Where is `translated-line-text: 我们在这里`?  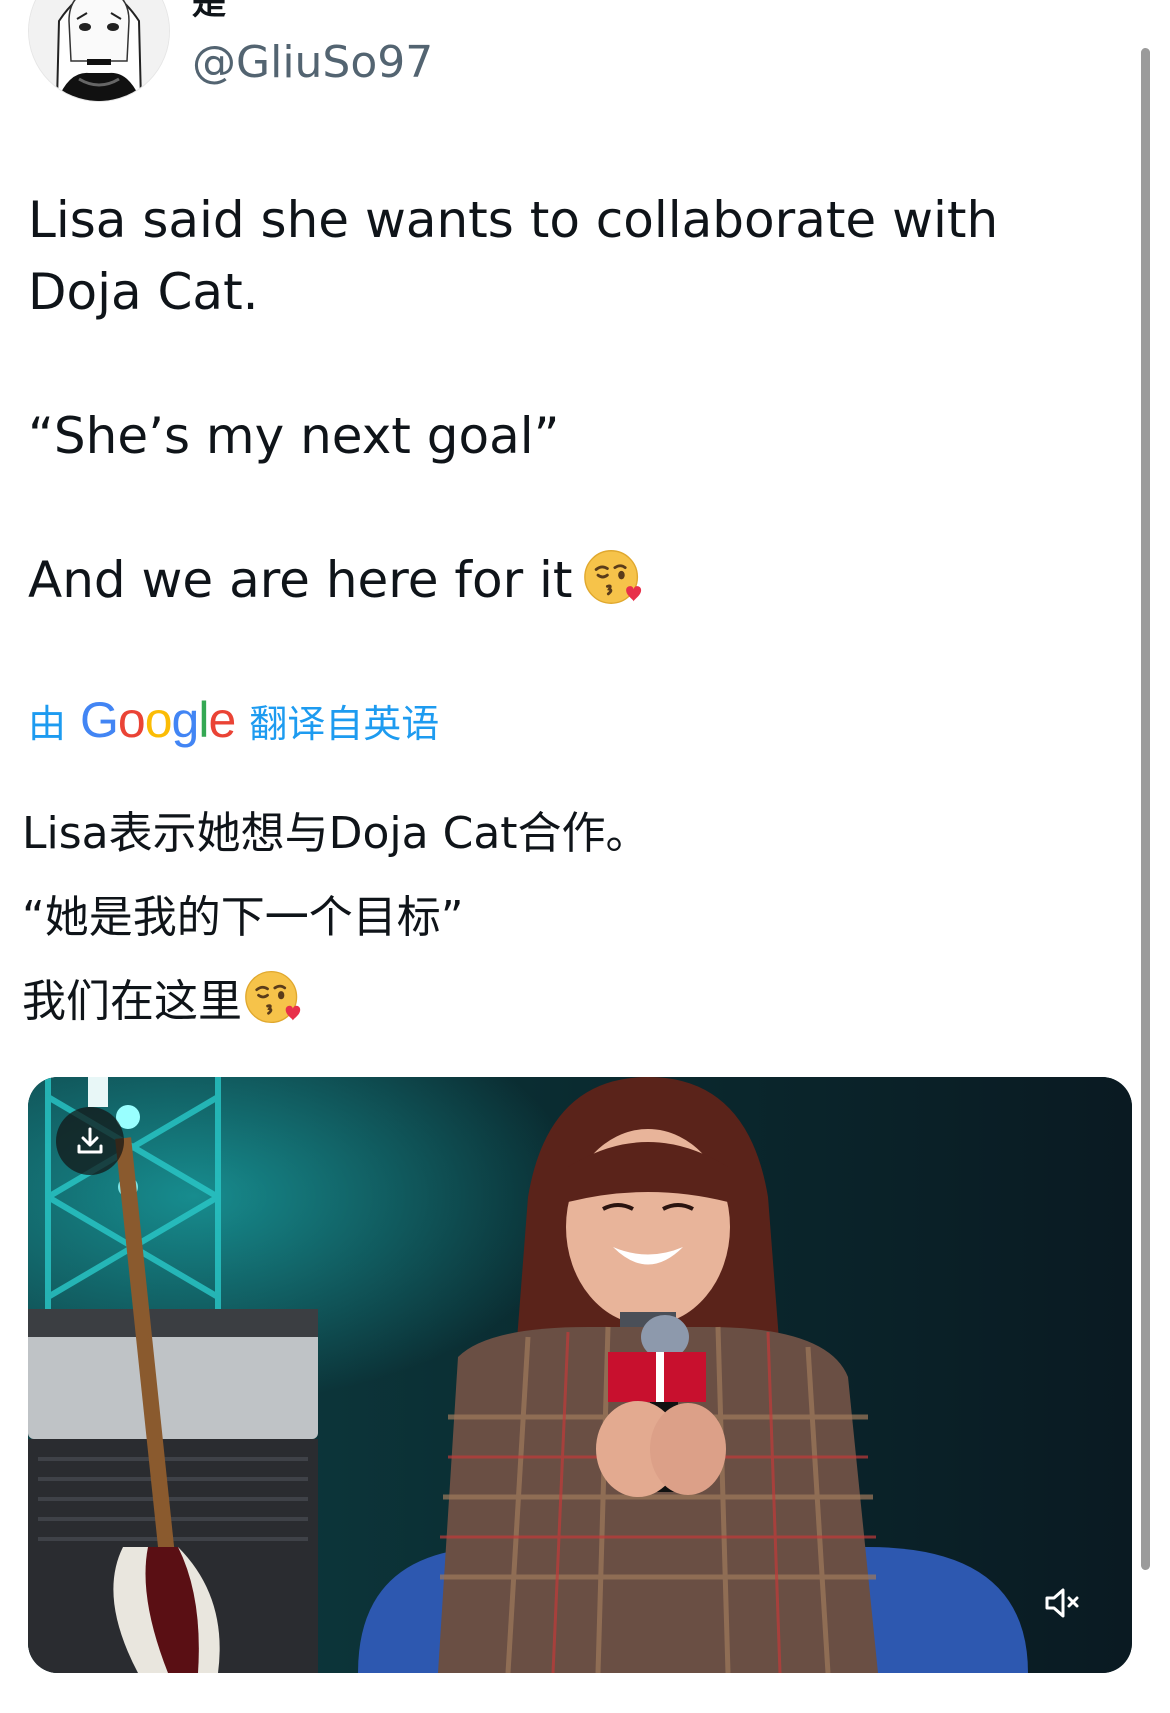 translated-line-text: 我们在这里 is located at coordinates (132, 1001).